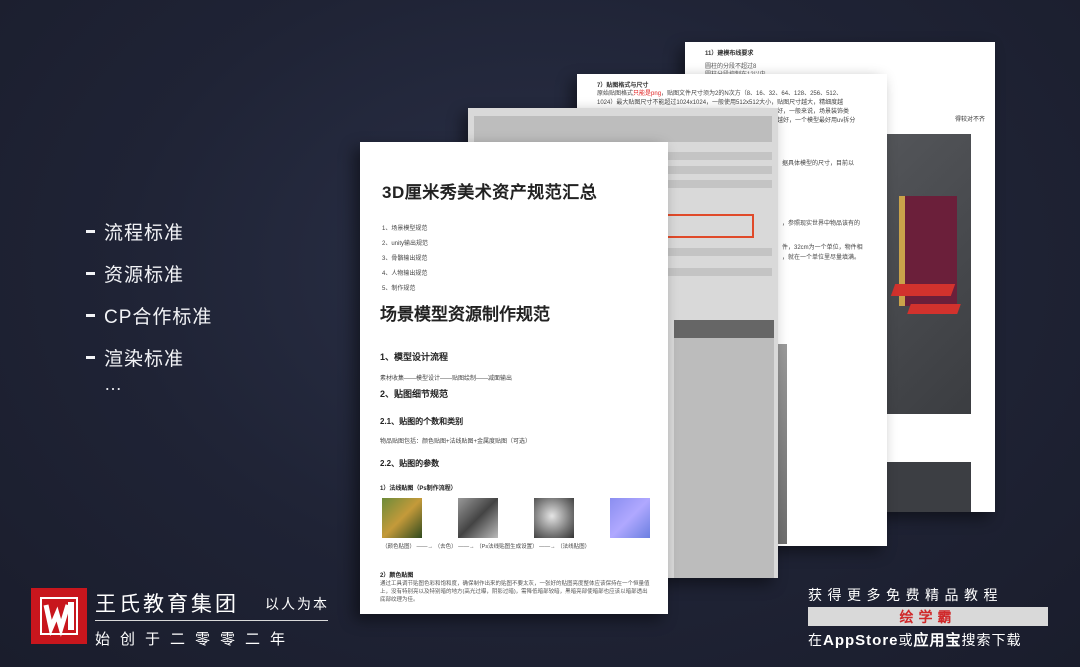 The height and width of the screenshot is (667, 1080). Describe the element at coordinates (297, 604) in the screenshot. I see `brand-motto: 以人为本` at that location.